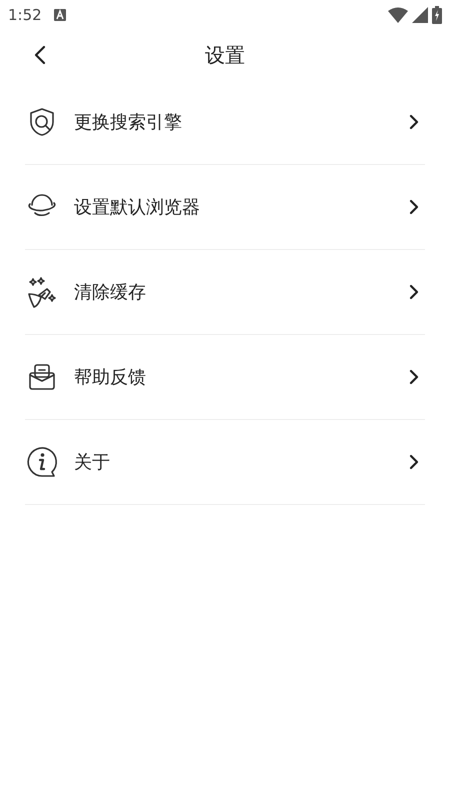  What do you see at coordinates (40, 55) in the screenshot?
I see `back-icon` at bounding box center [40, 55].